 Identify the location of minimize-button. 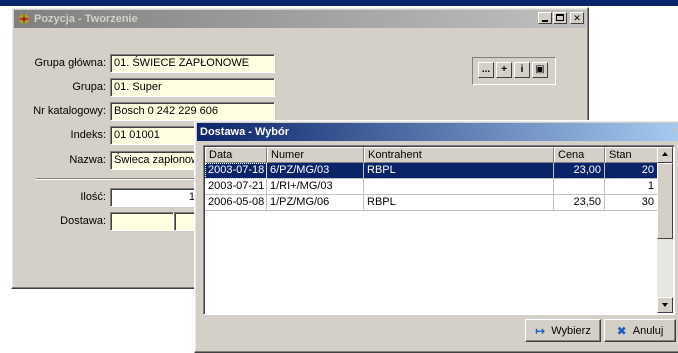
(545, 18).